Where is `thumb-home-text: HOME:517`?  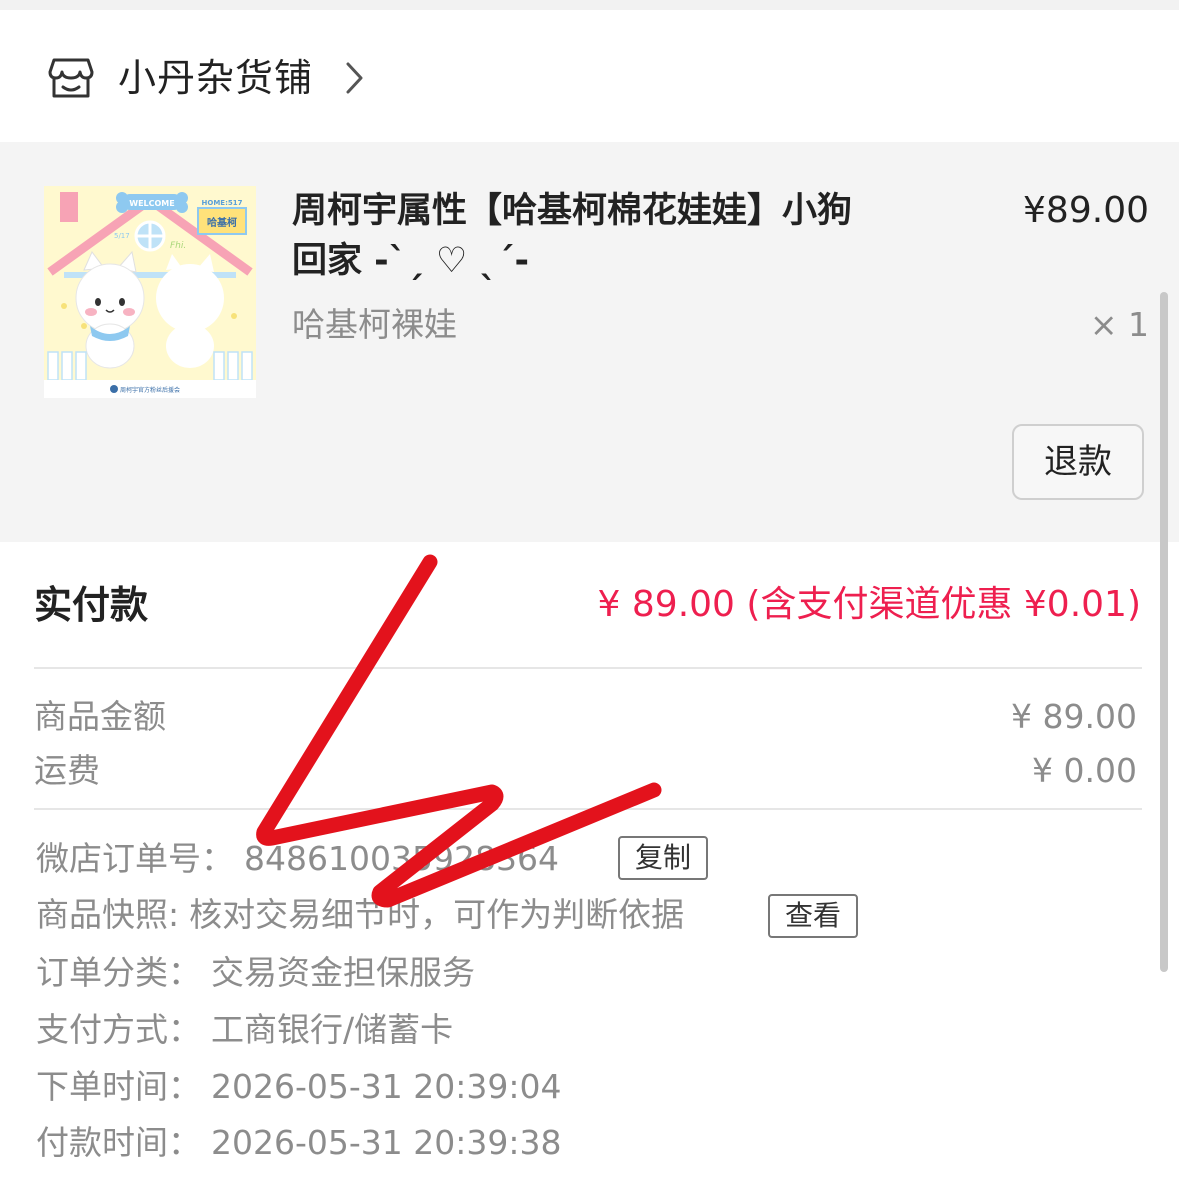
thumb-home-text: HOME:517 is located at coordinates (222, 203).